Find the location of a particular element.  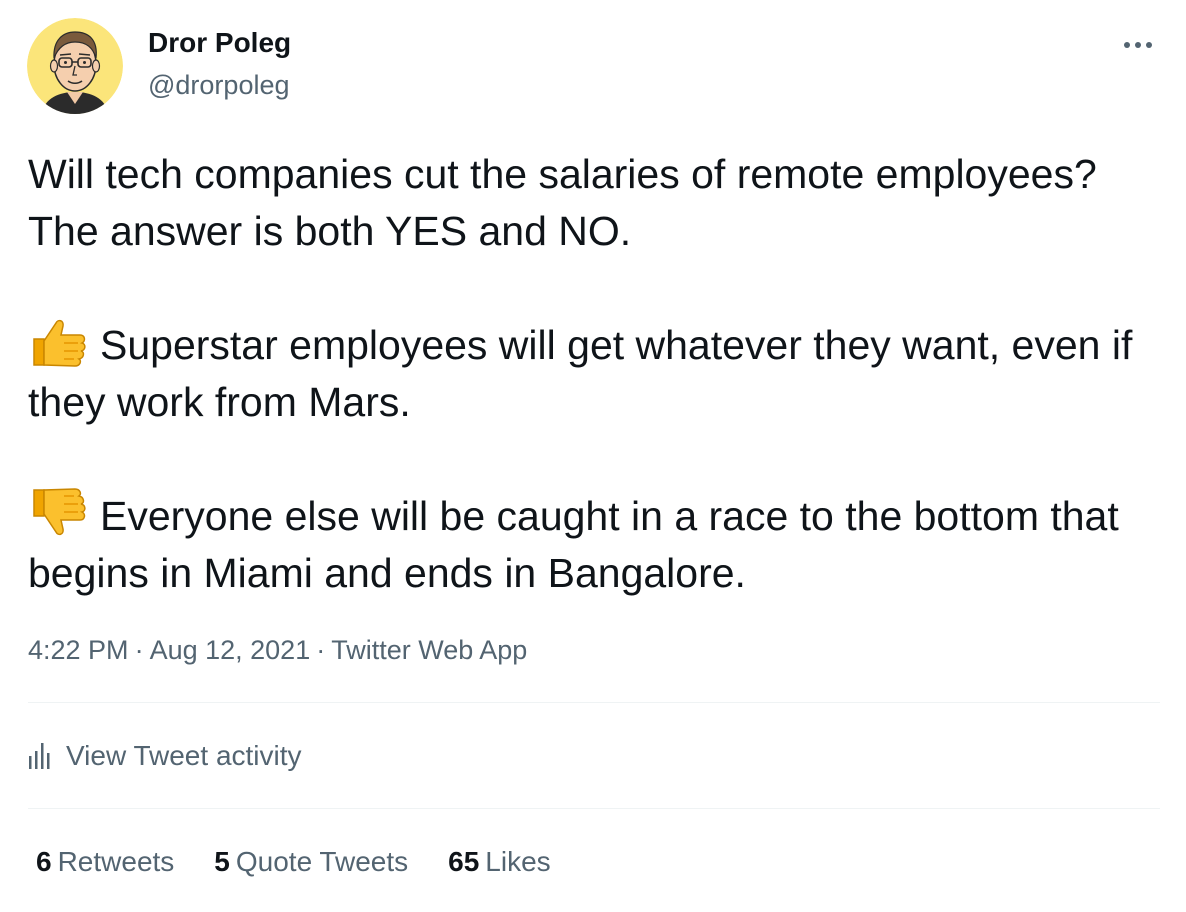

retweets-count: 6 is located at coordinates (44, 861).